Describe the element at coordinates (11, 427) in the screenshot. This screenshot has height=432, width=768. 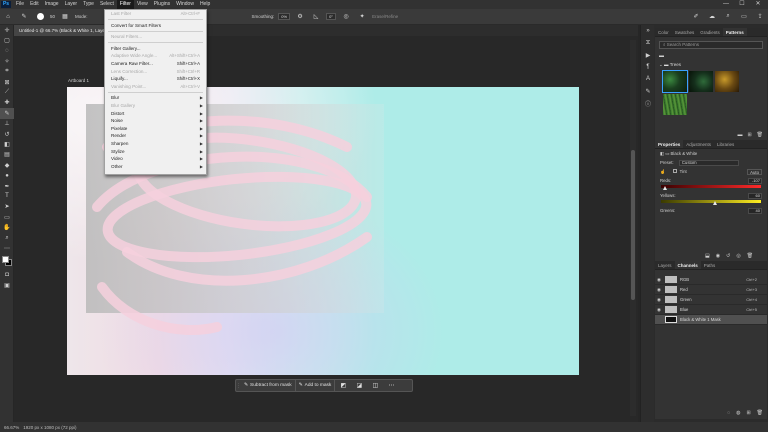
I see `zoom-level: 66.67%` at that location.